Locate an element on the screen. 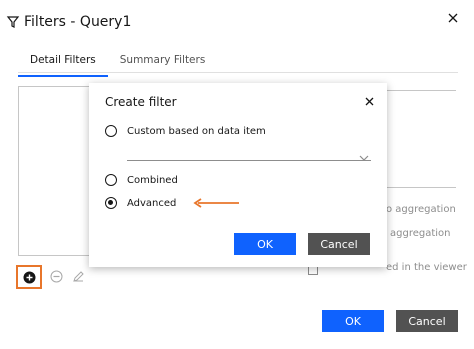  option-advanced: Advanced is located at coordinates (140, 203).